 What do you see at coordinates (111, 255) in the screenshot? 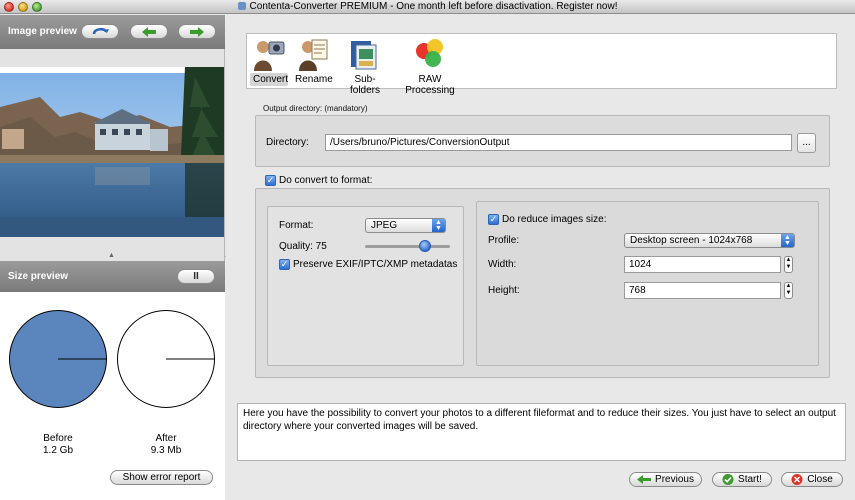
I see `splitter-handle: ▲` at bounding box center [111, 255].